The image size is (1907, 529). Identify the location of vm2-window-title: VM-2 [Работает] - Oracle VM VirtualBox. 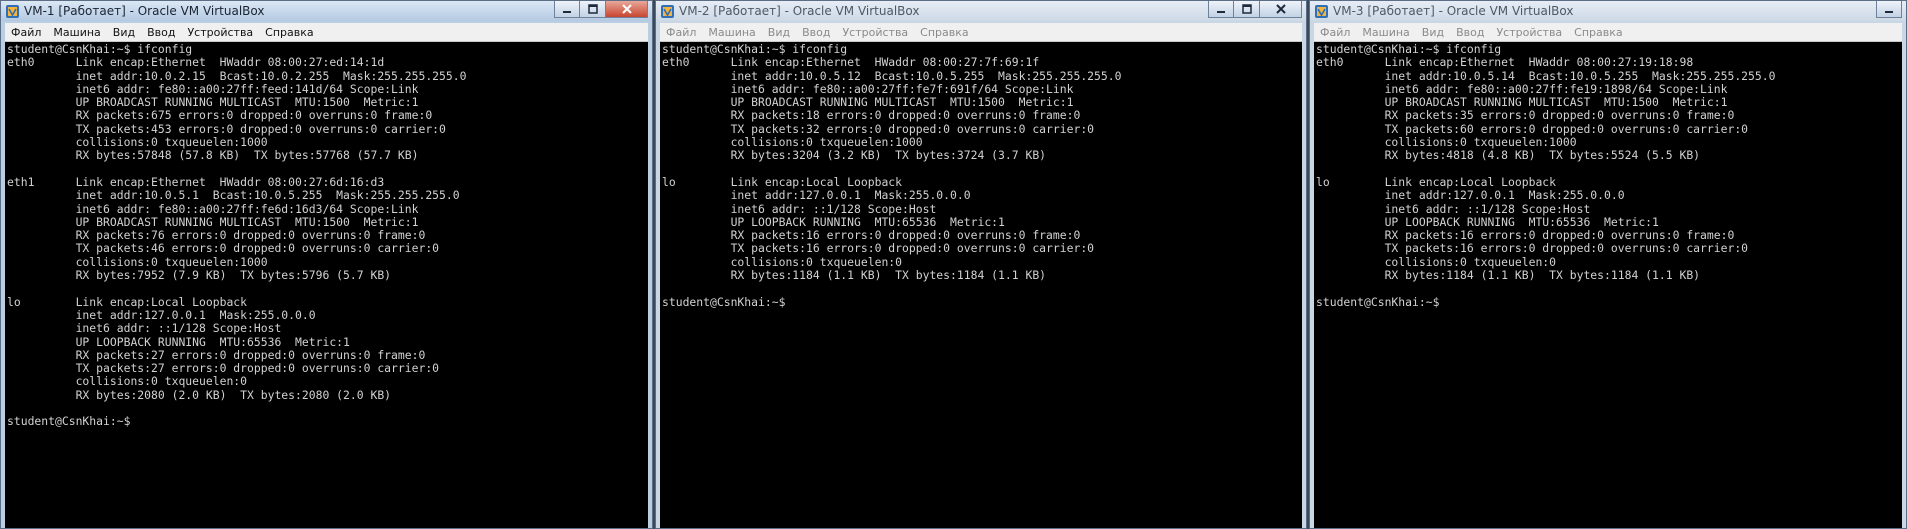
(799, 11).